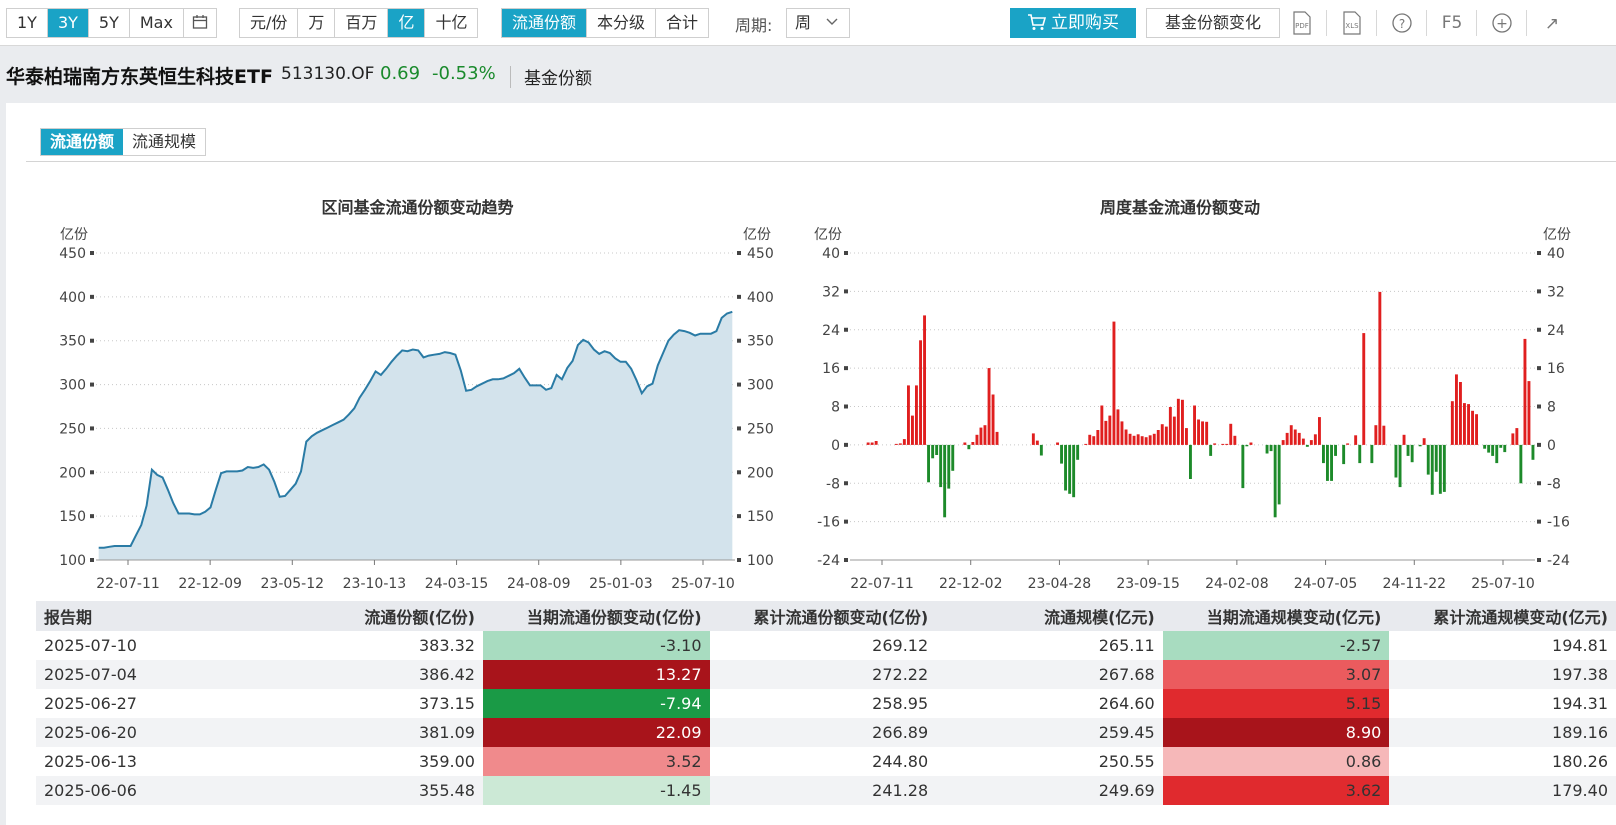 The height and width of the screenshot is (825, 1616). I want to click on period-select: 周, so click(818, 23).